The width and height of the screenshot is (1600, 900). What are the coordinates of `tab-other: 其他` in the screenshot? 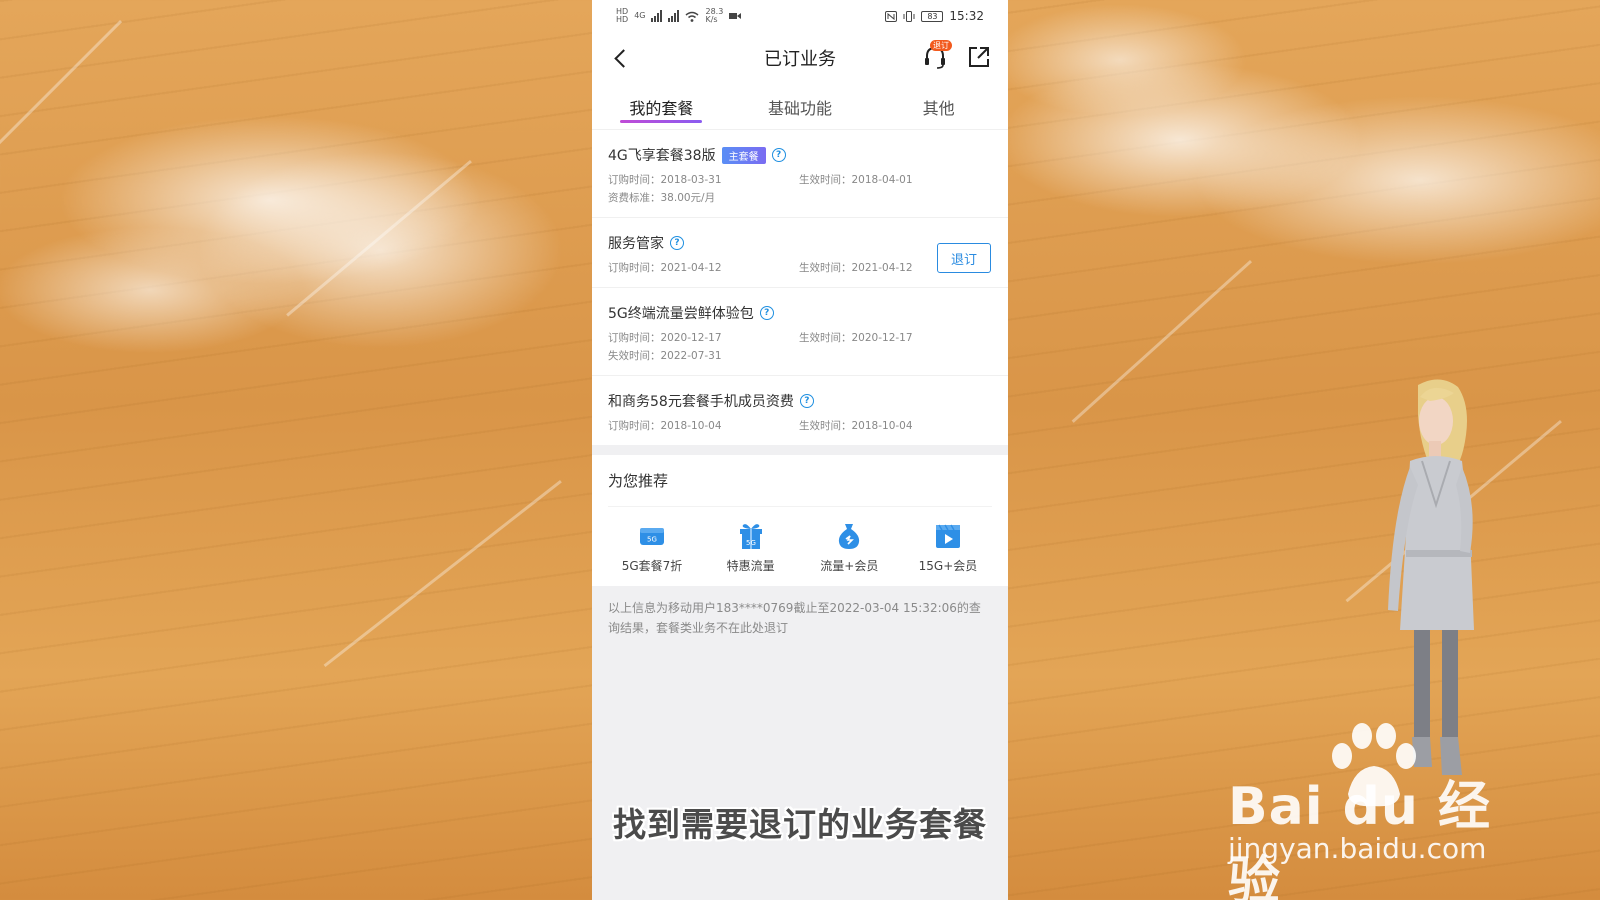 It's located at (938, 106).